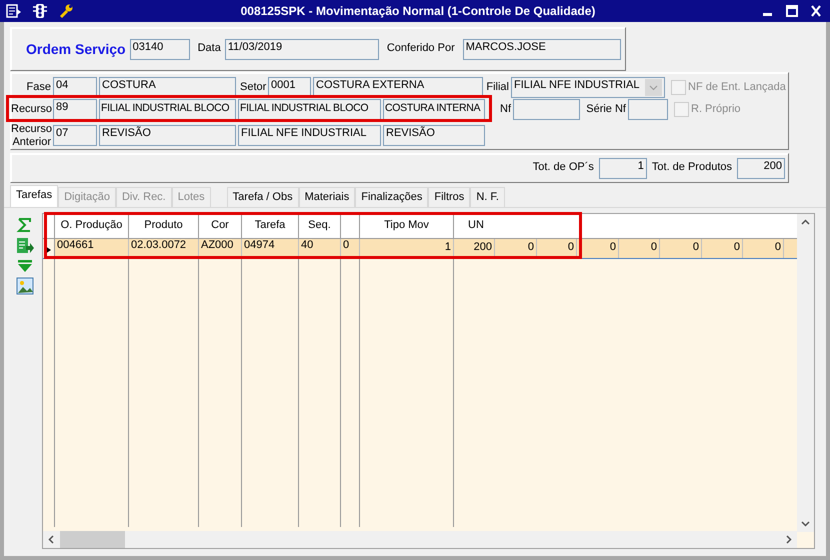 Image resolution: width=830 pixels, height=560 pixels. I want to click on scroll-thumb, so click(92, 539).